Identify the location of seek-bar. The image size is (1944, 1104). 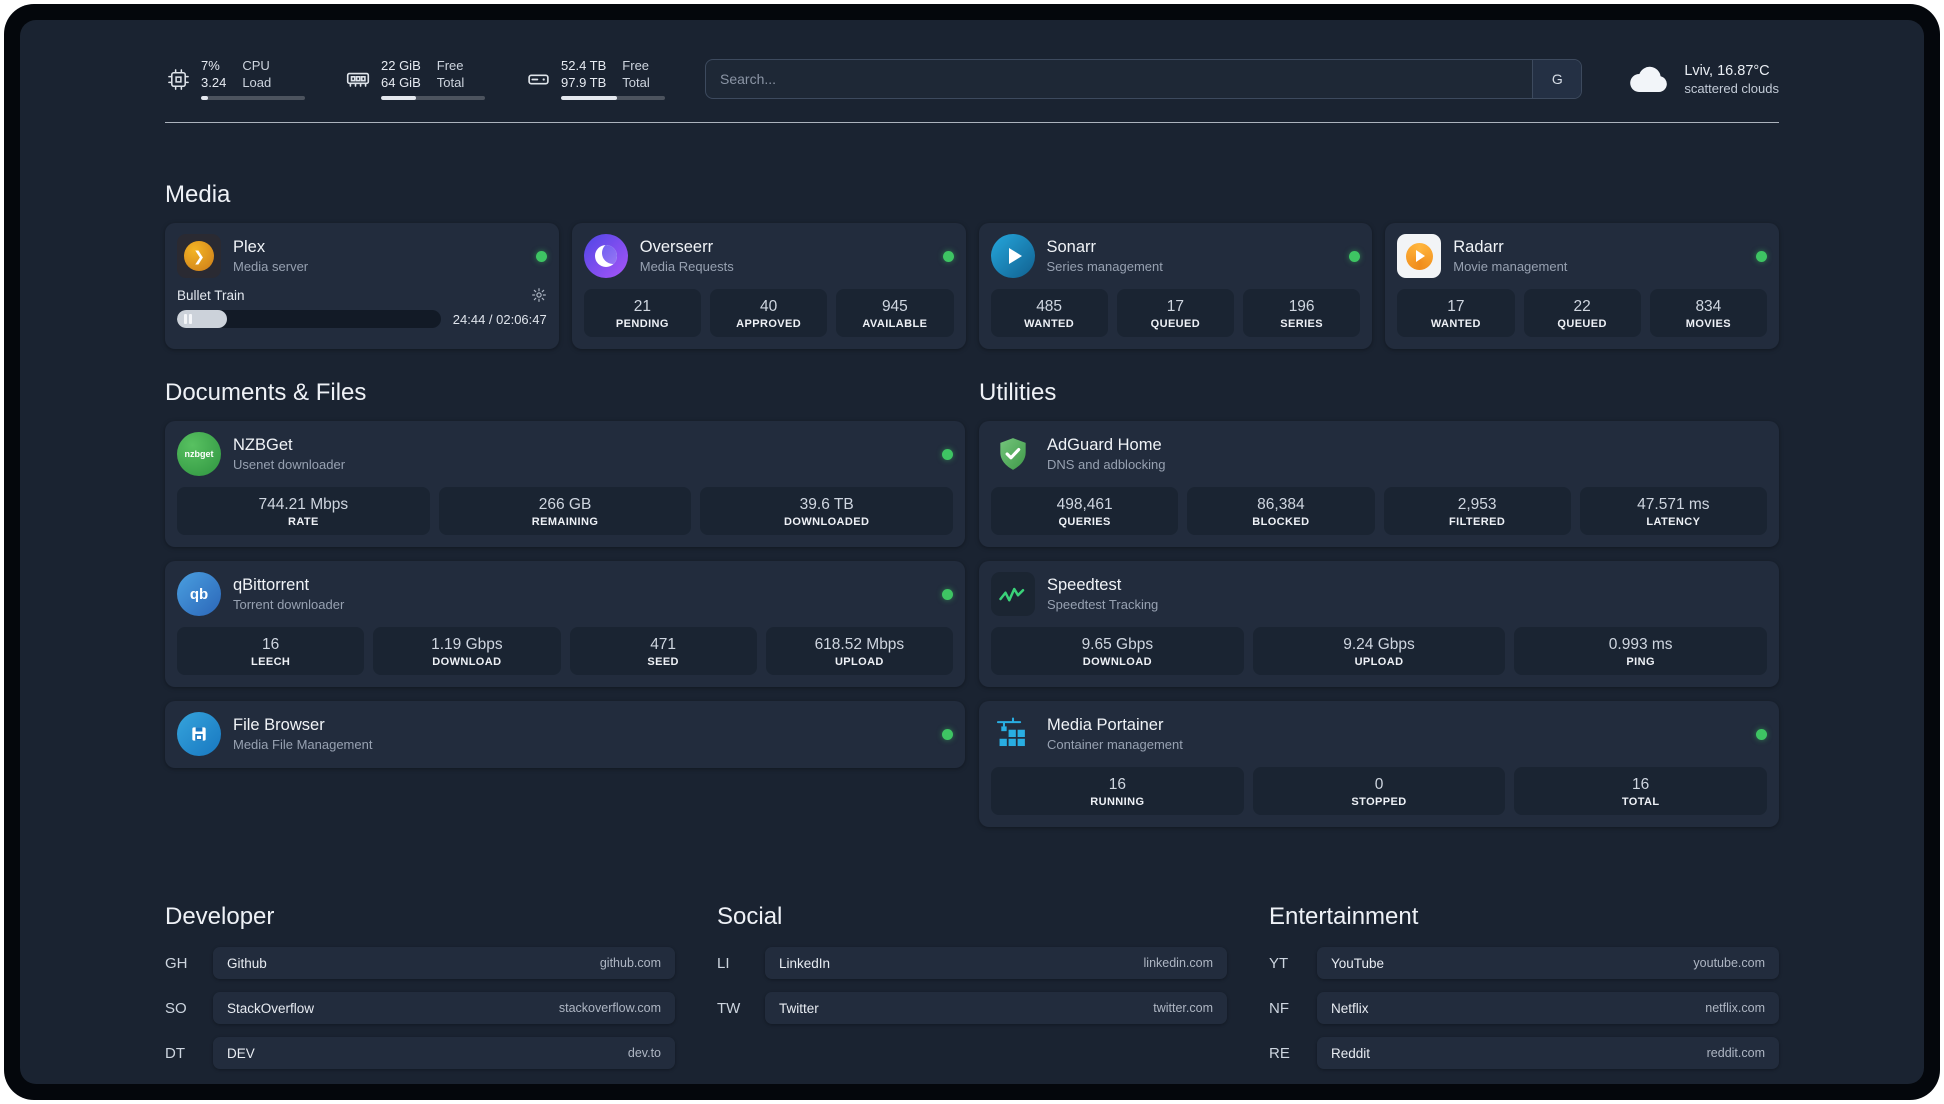
(309, 319).